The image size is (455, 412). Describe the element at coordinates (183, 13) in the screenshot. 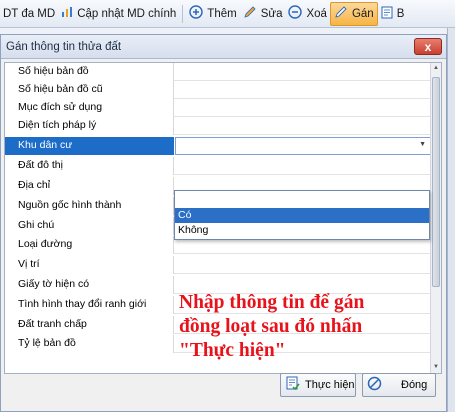

I see `toolbar-divider` at that location.